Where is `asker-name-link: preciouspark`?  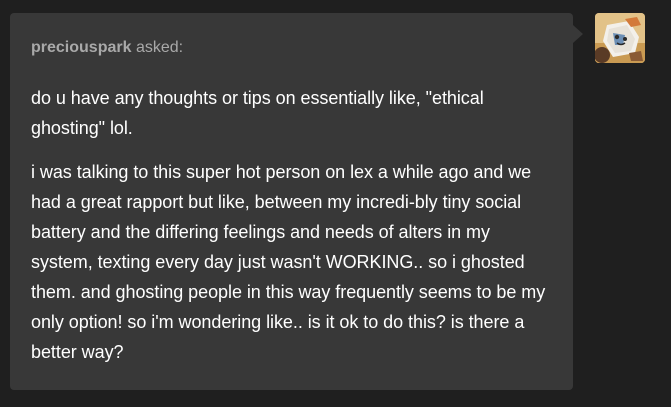
asker-name-link: preciouspark is located at coordinates (81, 47).